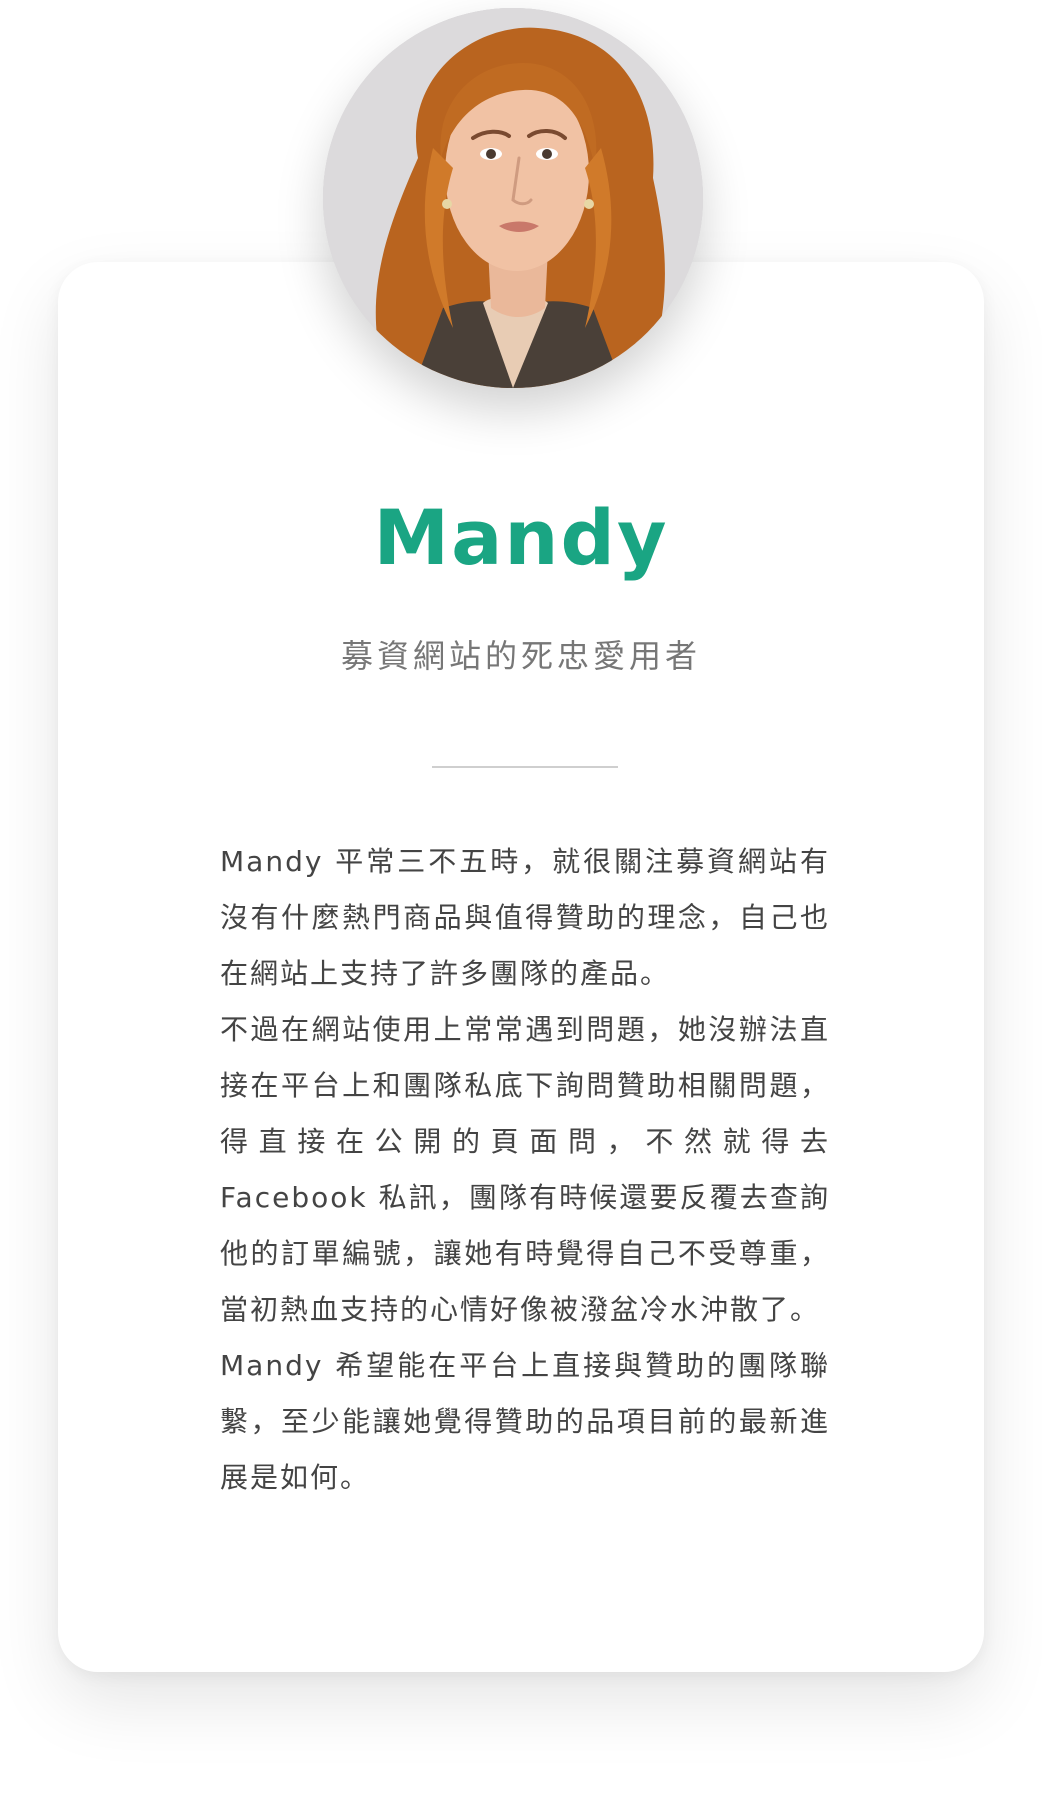  I want to click on section-divider, so click(525, 767).